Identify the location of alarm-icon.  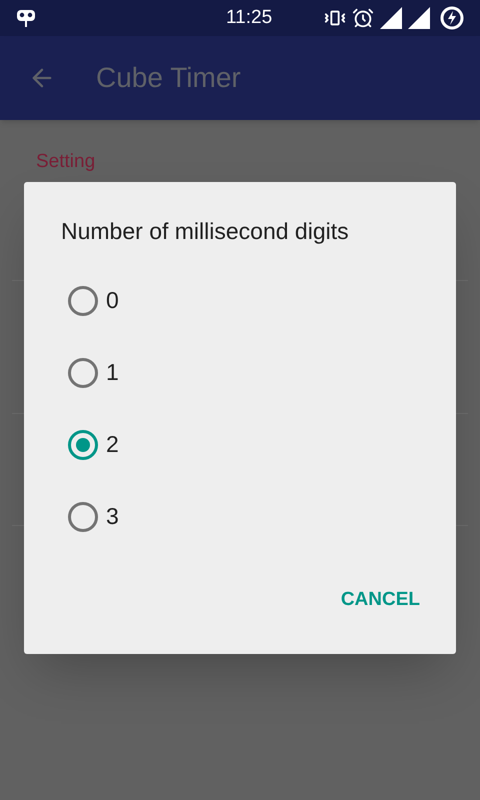
(363, 18).